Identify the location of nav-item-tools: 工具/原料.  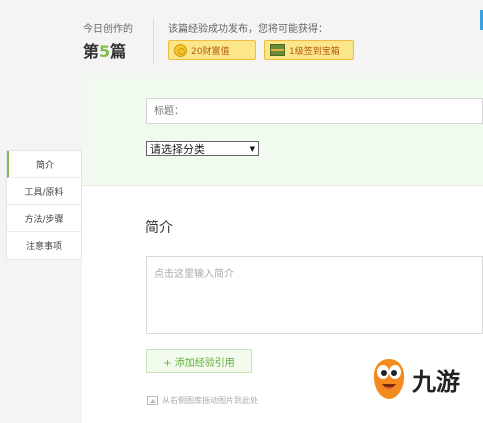
(44, 191).